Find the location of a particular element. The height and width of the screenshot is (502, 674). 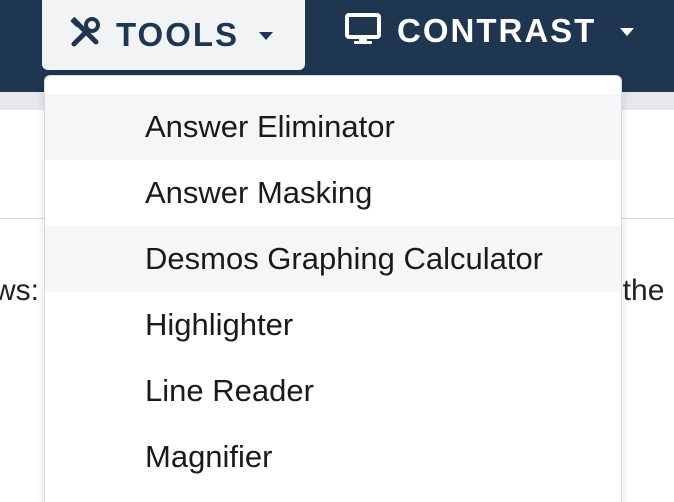

tools-icon is located at coordinates (85, 35).